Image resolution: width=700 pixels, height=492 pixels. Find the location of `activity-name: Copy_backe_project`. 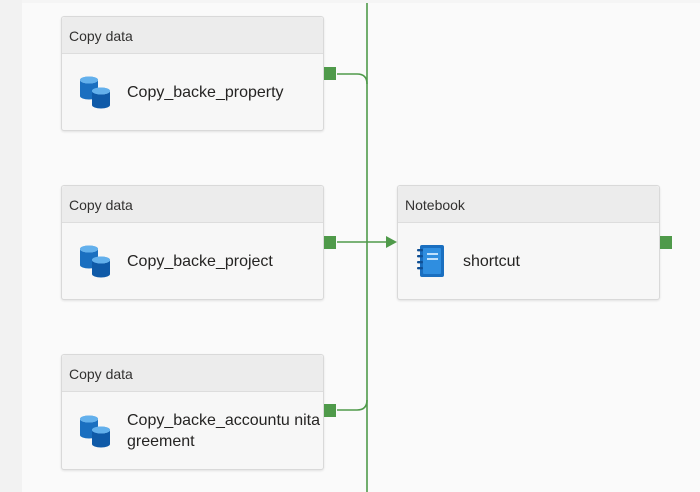

activity-name: Copy_backe_project is located at coordinates (200, 261).